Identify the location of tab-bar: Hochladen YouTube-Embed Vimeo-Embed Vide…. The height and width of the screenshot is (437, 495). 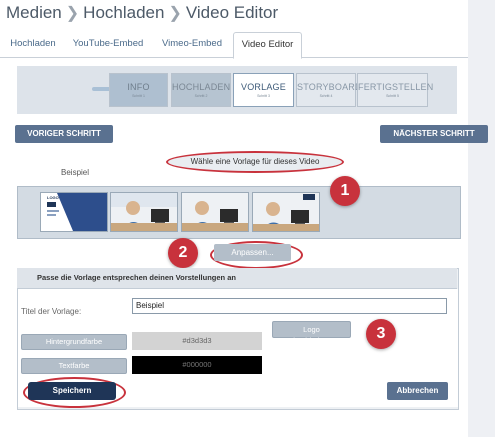
(234, 45).